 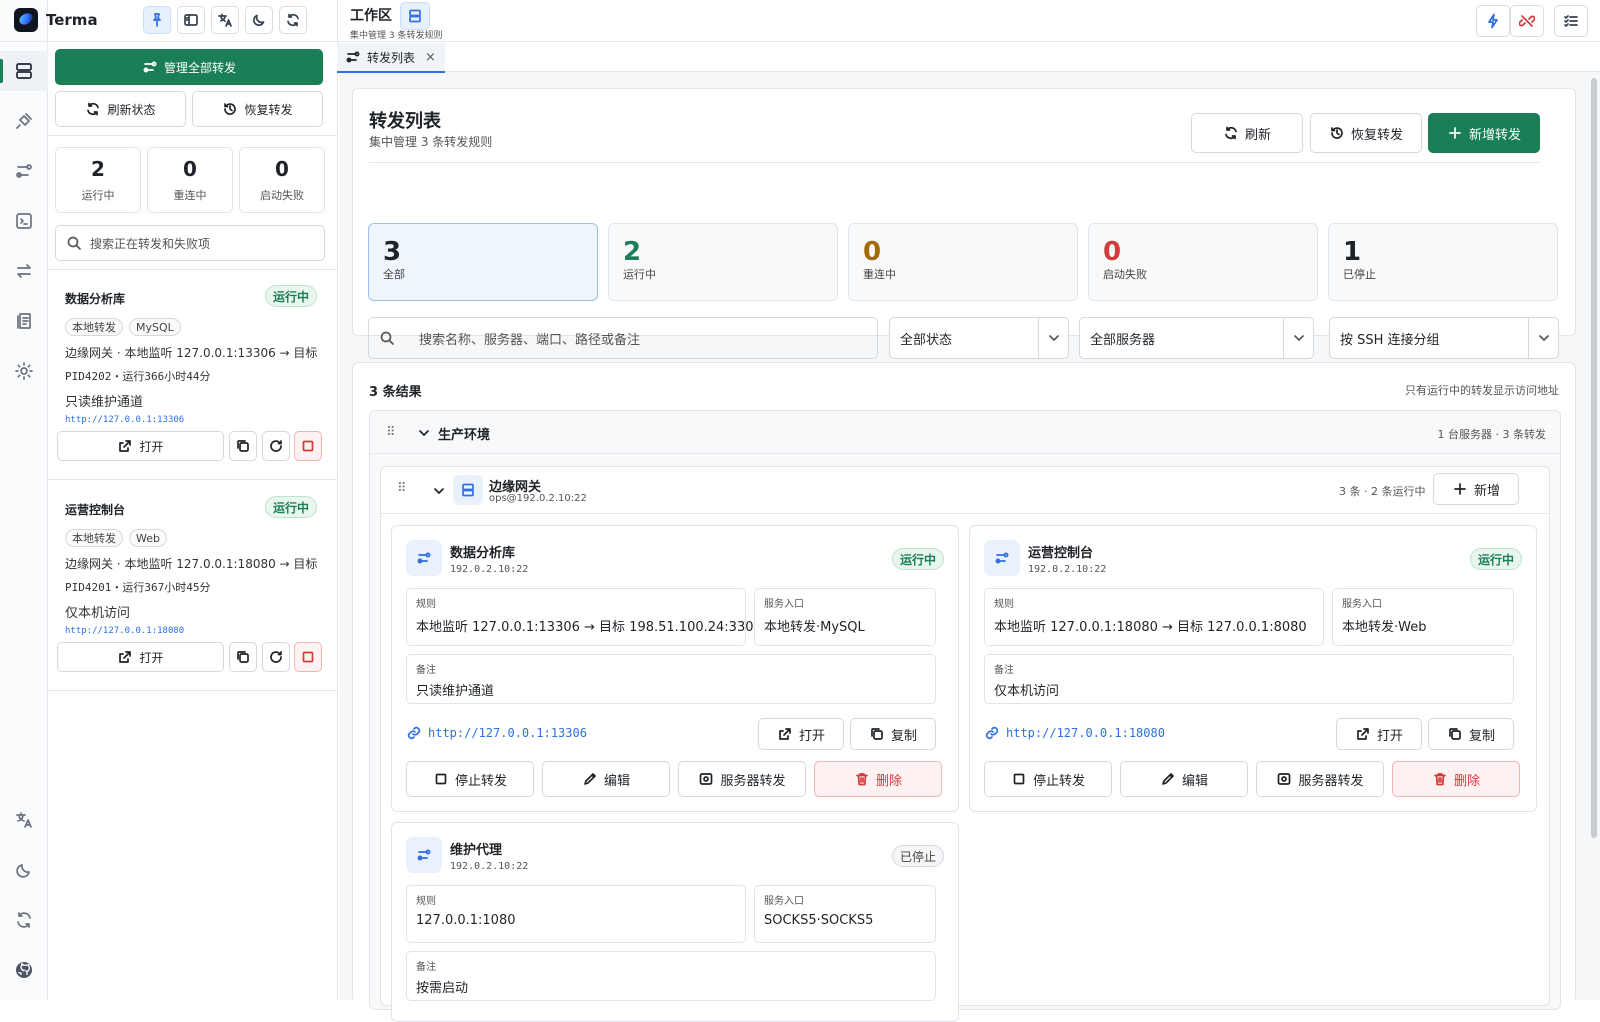 What do you see at coordinates (480, 781) in the screenshot?
I see `stop-label: 停止转发` at bounding box center [480, 781].